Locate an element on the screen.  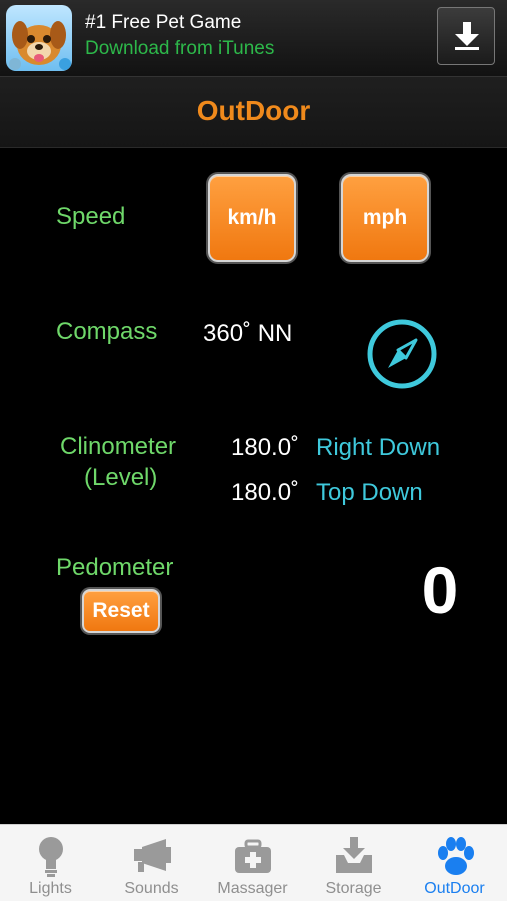
kmh-button: km/h is located at coordinates (252, 218).